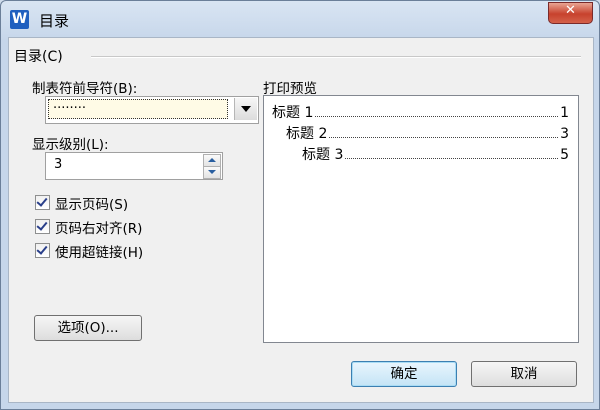 The width and height of the screenshot is (600, 410). I want to click on leader-value: ········, so click(138, 109).